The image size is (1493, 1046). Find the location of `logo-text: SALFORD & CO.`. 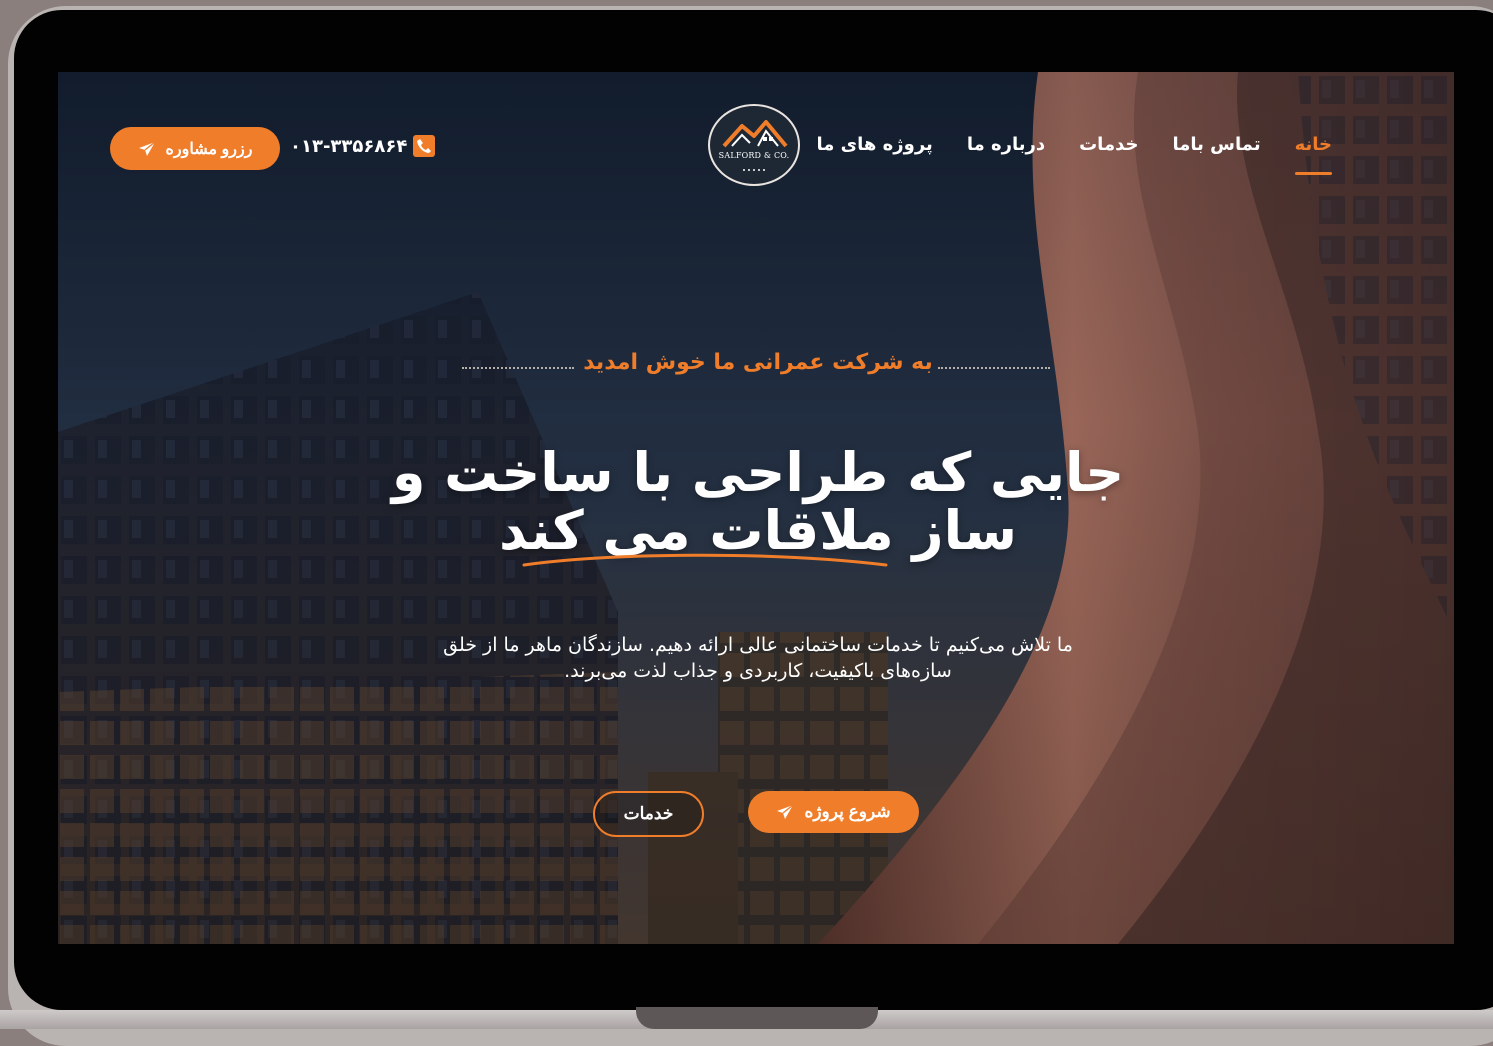

logo-text: SALFORD & CO. is located at coordinates (754, 155).